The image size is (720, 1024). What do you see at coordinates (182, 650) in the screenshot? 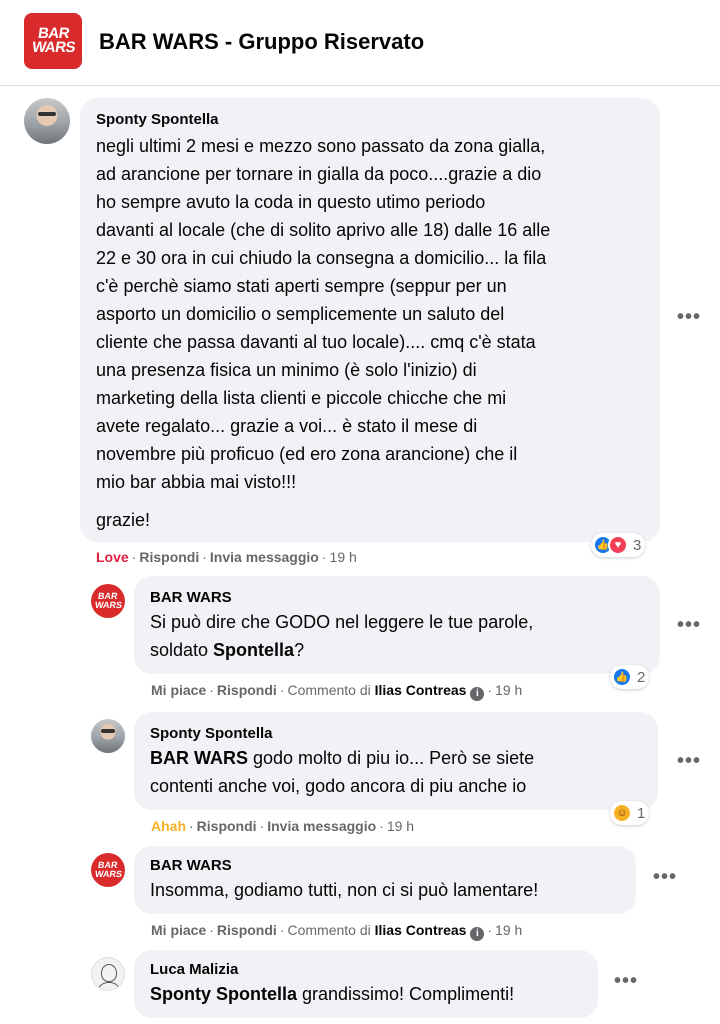
I see `text-segment: soldato` at bounding box center [182, 650].